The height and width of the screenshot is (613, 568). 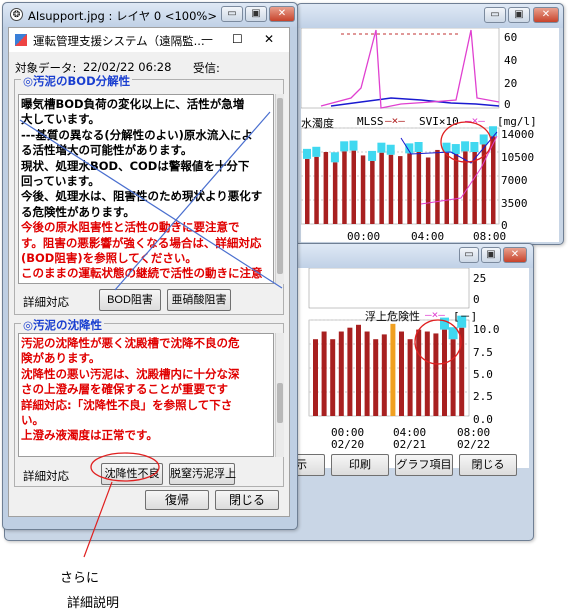 I want to click on denitrification-float-button: 脱窒汚泥浮上, so click(x=202, y=474).